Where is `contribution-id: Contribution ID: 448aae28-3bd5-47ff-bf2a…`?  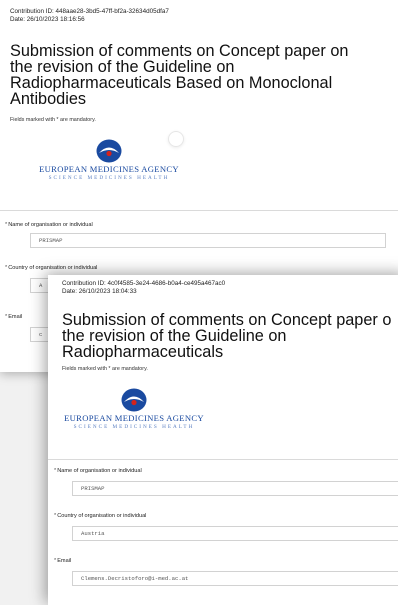
contribution-id: Contribution ID: 448aae28-3bd5-47ff-bf2a… is located at coordinates (89, 11).